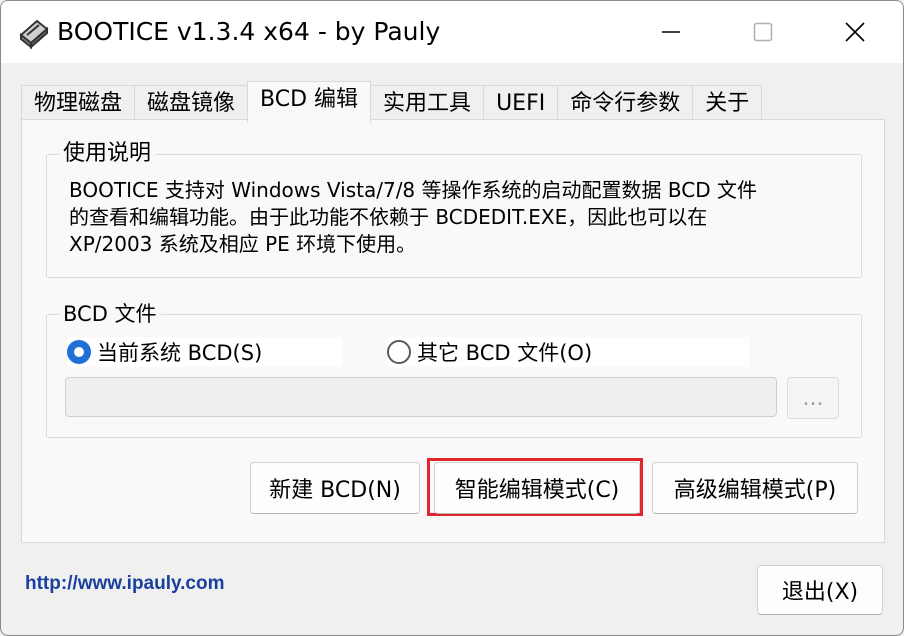 This screenshot has height=636, width=904. What do you see at coordinates (191, 104) in the screenshot?
I see `tab-disk-image: 磁盘镜像` at bounding box center [191, 104].